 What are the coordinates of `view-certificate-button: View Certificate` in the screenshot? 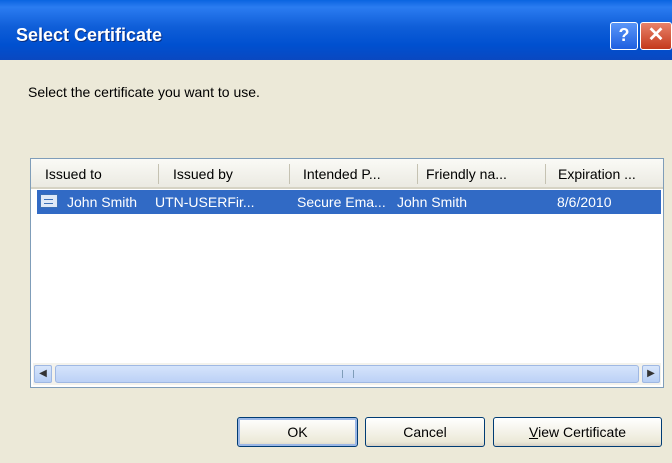 It's located at (577, 432).